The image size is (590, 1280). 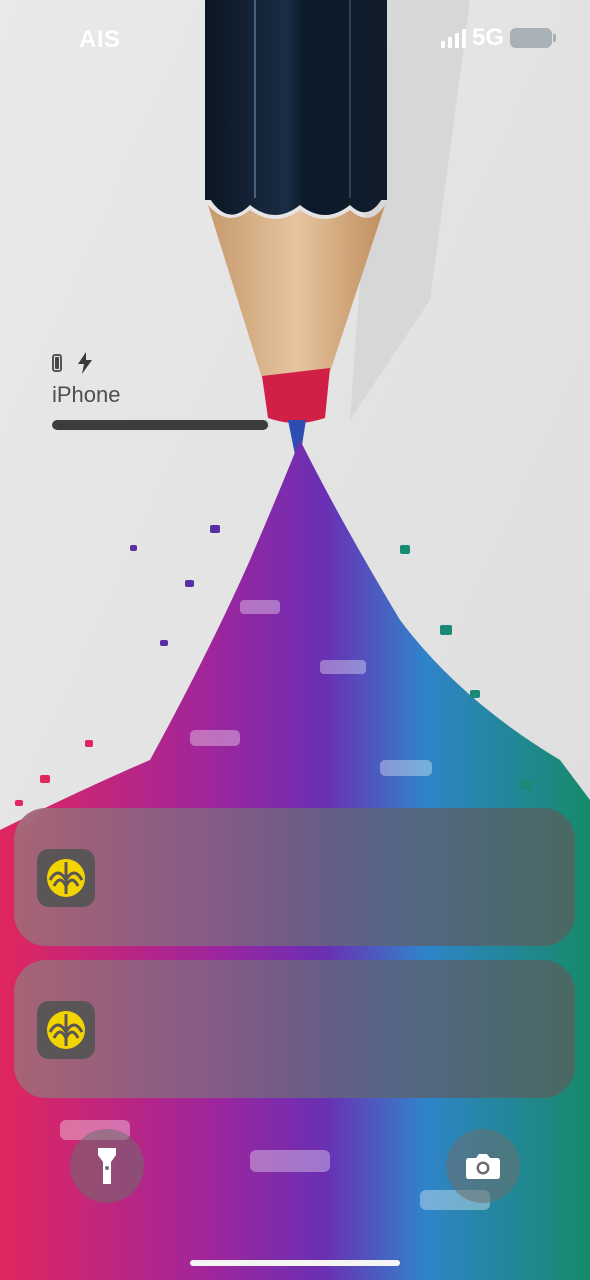 What do you see at coordinates (487, 37) in the screenshot?
I see `network-label: 5G` at bounding box center [487, 37].